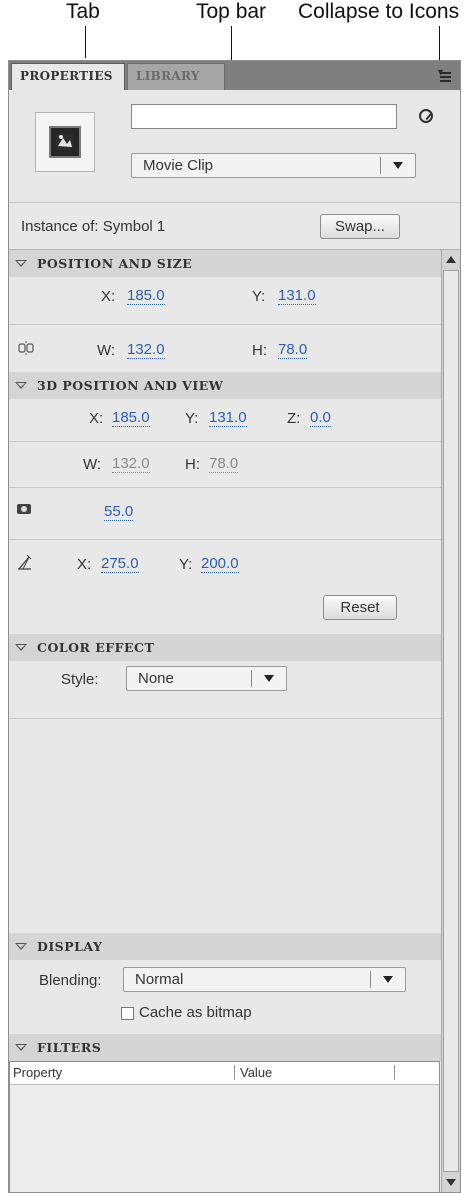 The height and width of the screenshot is (1193, 469). I want to click on scroll-down-arrow-icon, so click(451, 1182).